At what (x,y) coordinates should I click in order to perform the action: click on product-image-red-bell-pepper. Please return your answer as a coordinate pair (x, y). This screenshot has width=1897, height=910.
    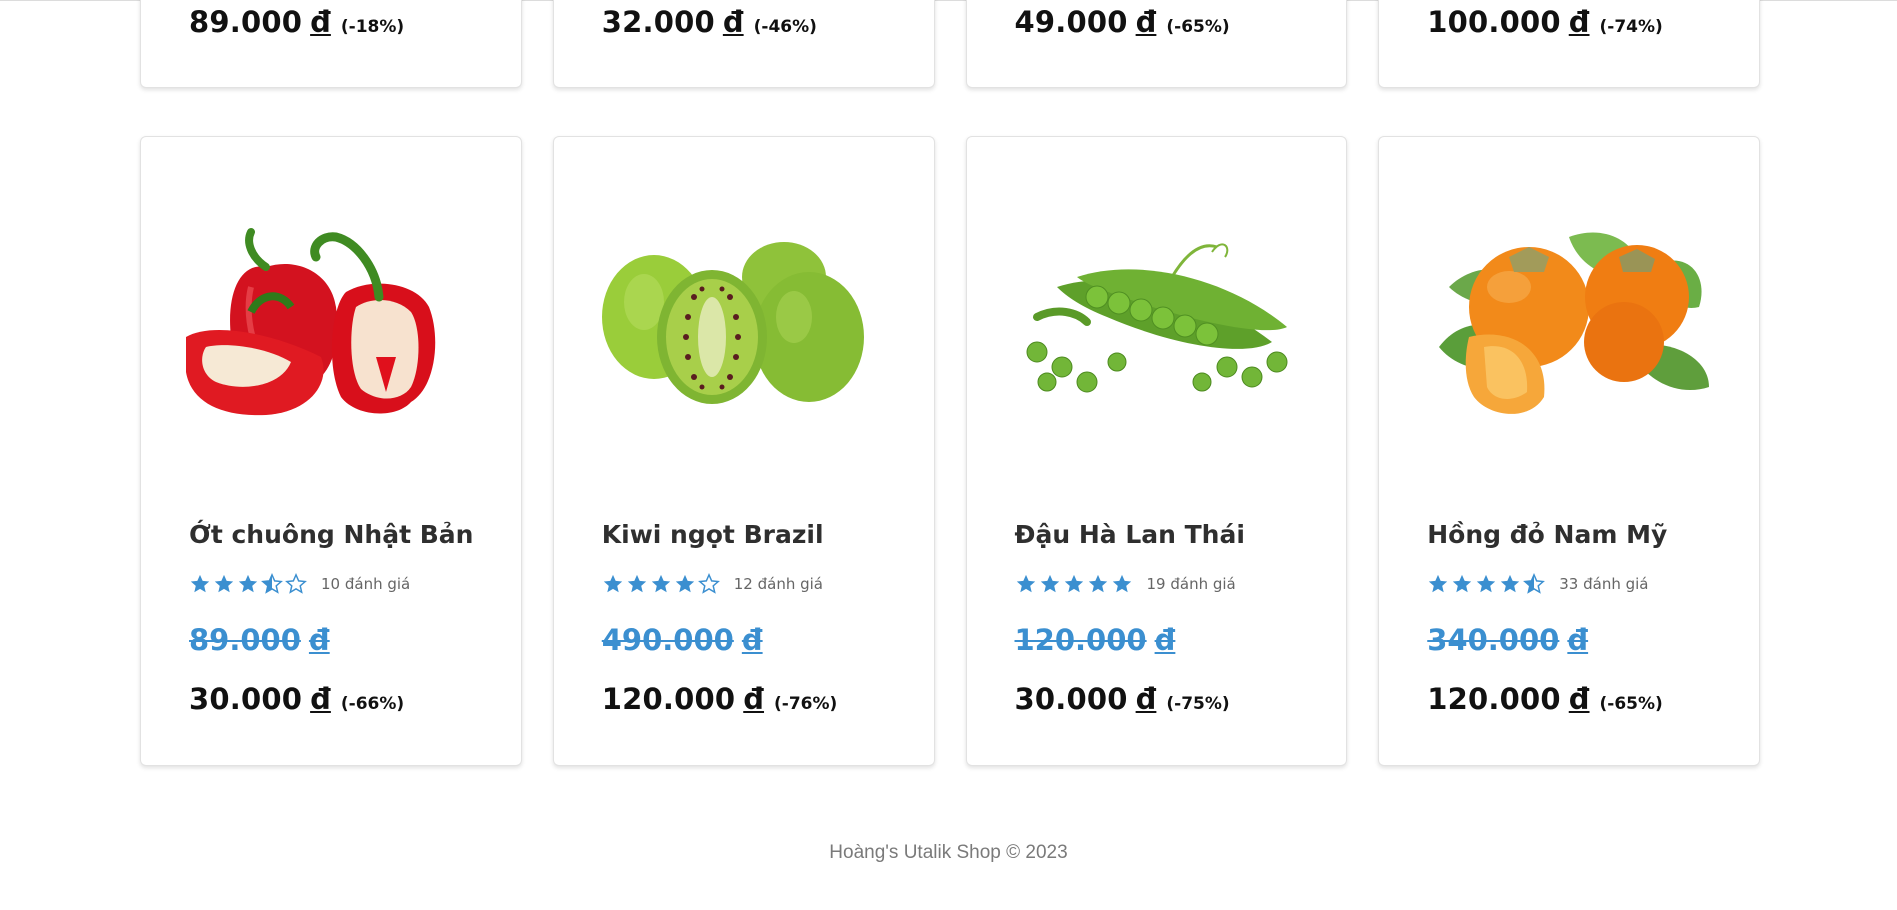
    Looking at the image, I should click on (331, 317).